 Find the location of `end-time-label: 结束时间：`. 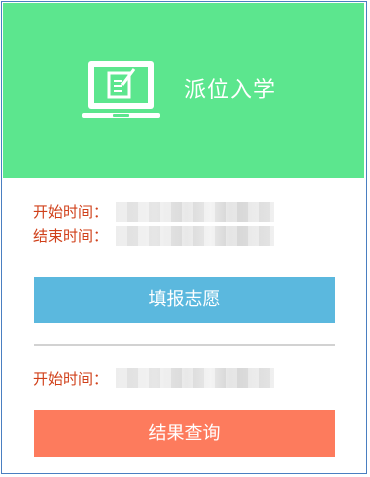

end-time-label: 结束时间： is located at coordinates (71, 236).